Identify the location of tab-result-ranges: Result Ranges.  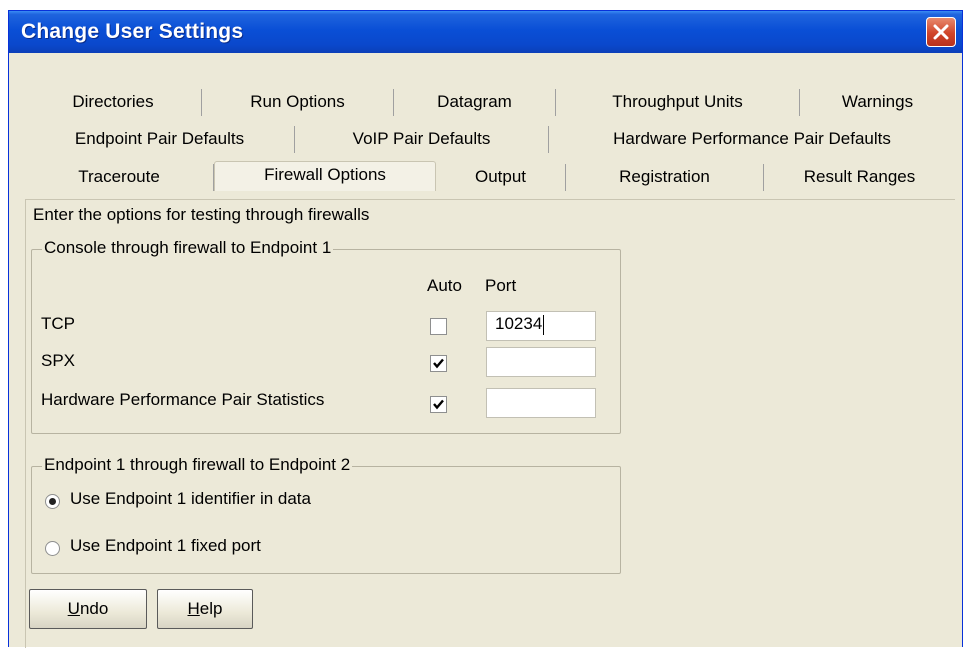
(859, 177).